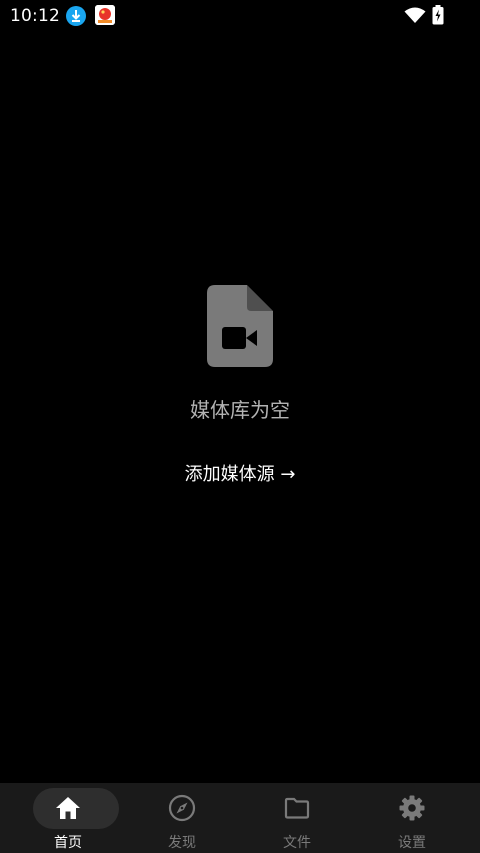  I want to click on nav-item-home: 首页, so click(68, 818).